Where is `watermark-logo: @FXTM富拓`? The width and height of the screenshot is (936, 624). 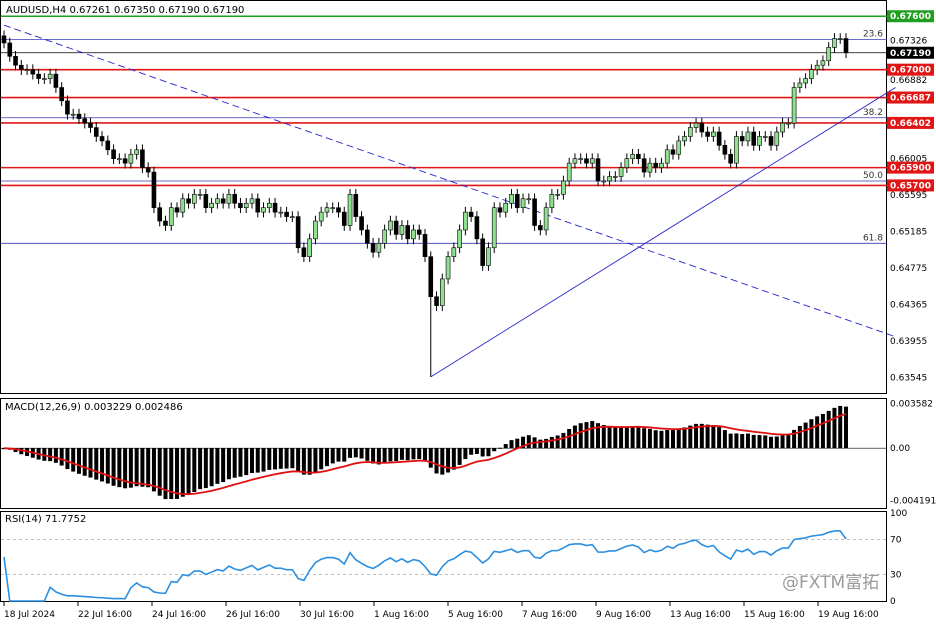
watermark-logo: @FXTM富拓 is located at coordinates (830, 583).